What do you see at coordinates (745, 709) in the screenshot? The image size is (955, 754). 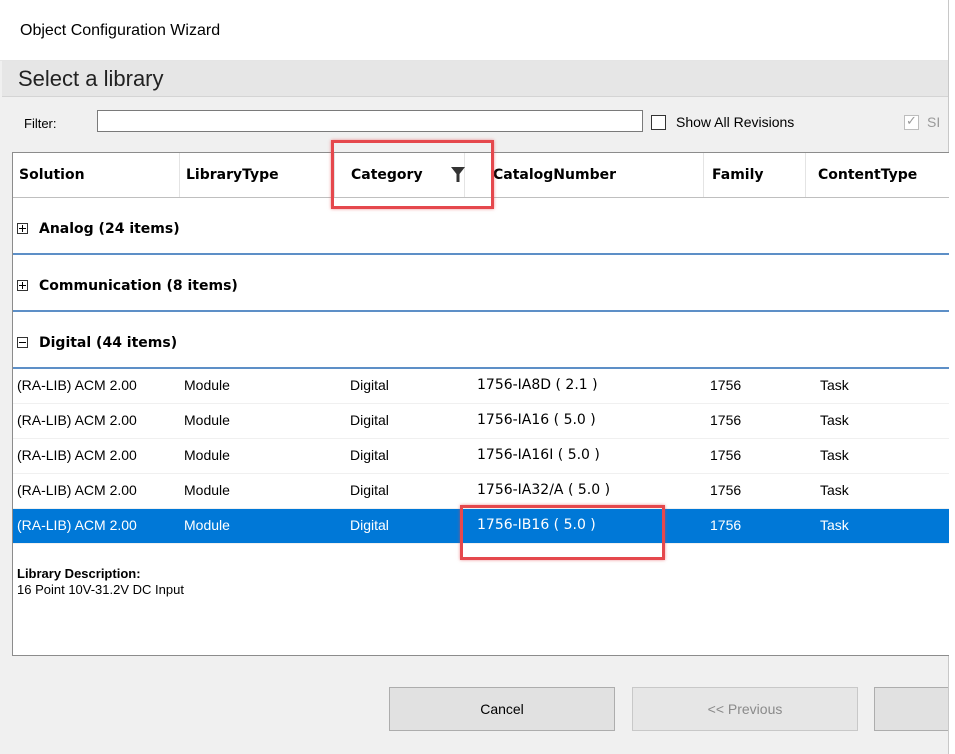 I see `previous-button: << Previous` at bounding box center [745, 709].